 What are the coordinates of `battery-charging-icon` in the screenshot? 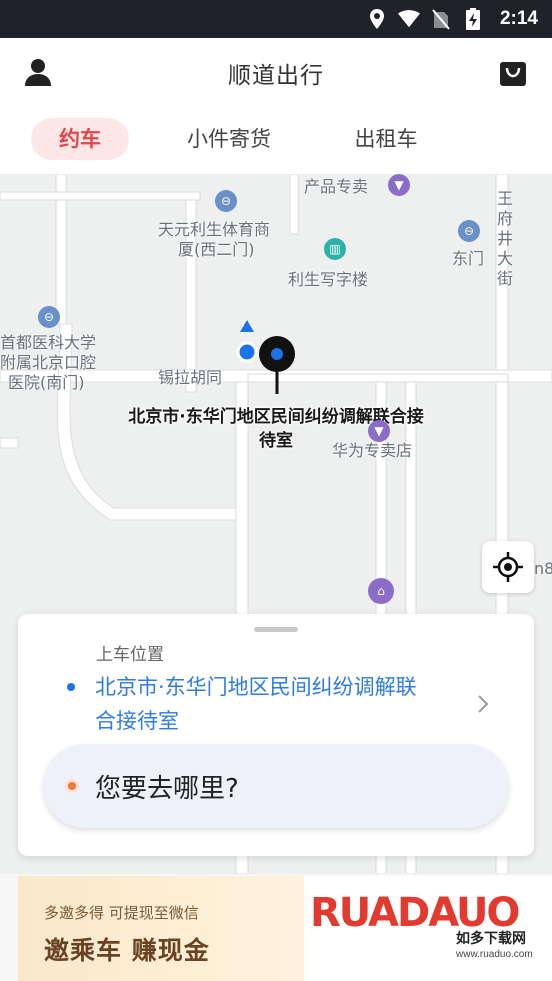 It's located at (473, 19).